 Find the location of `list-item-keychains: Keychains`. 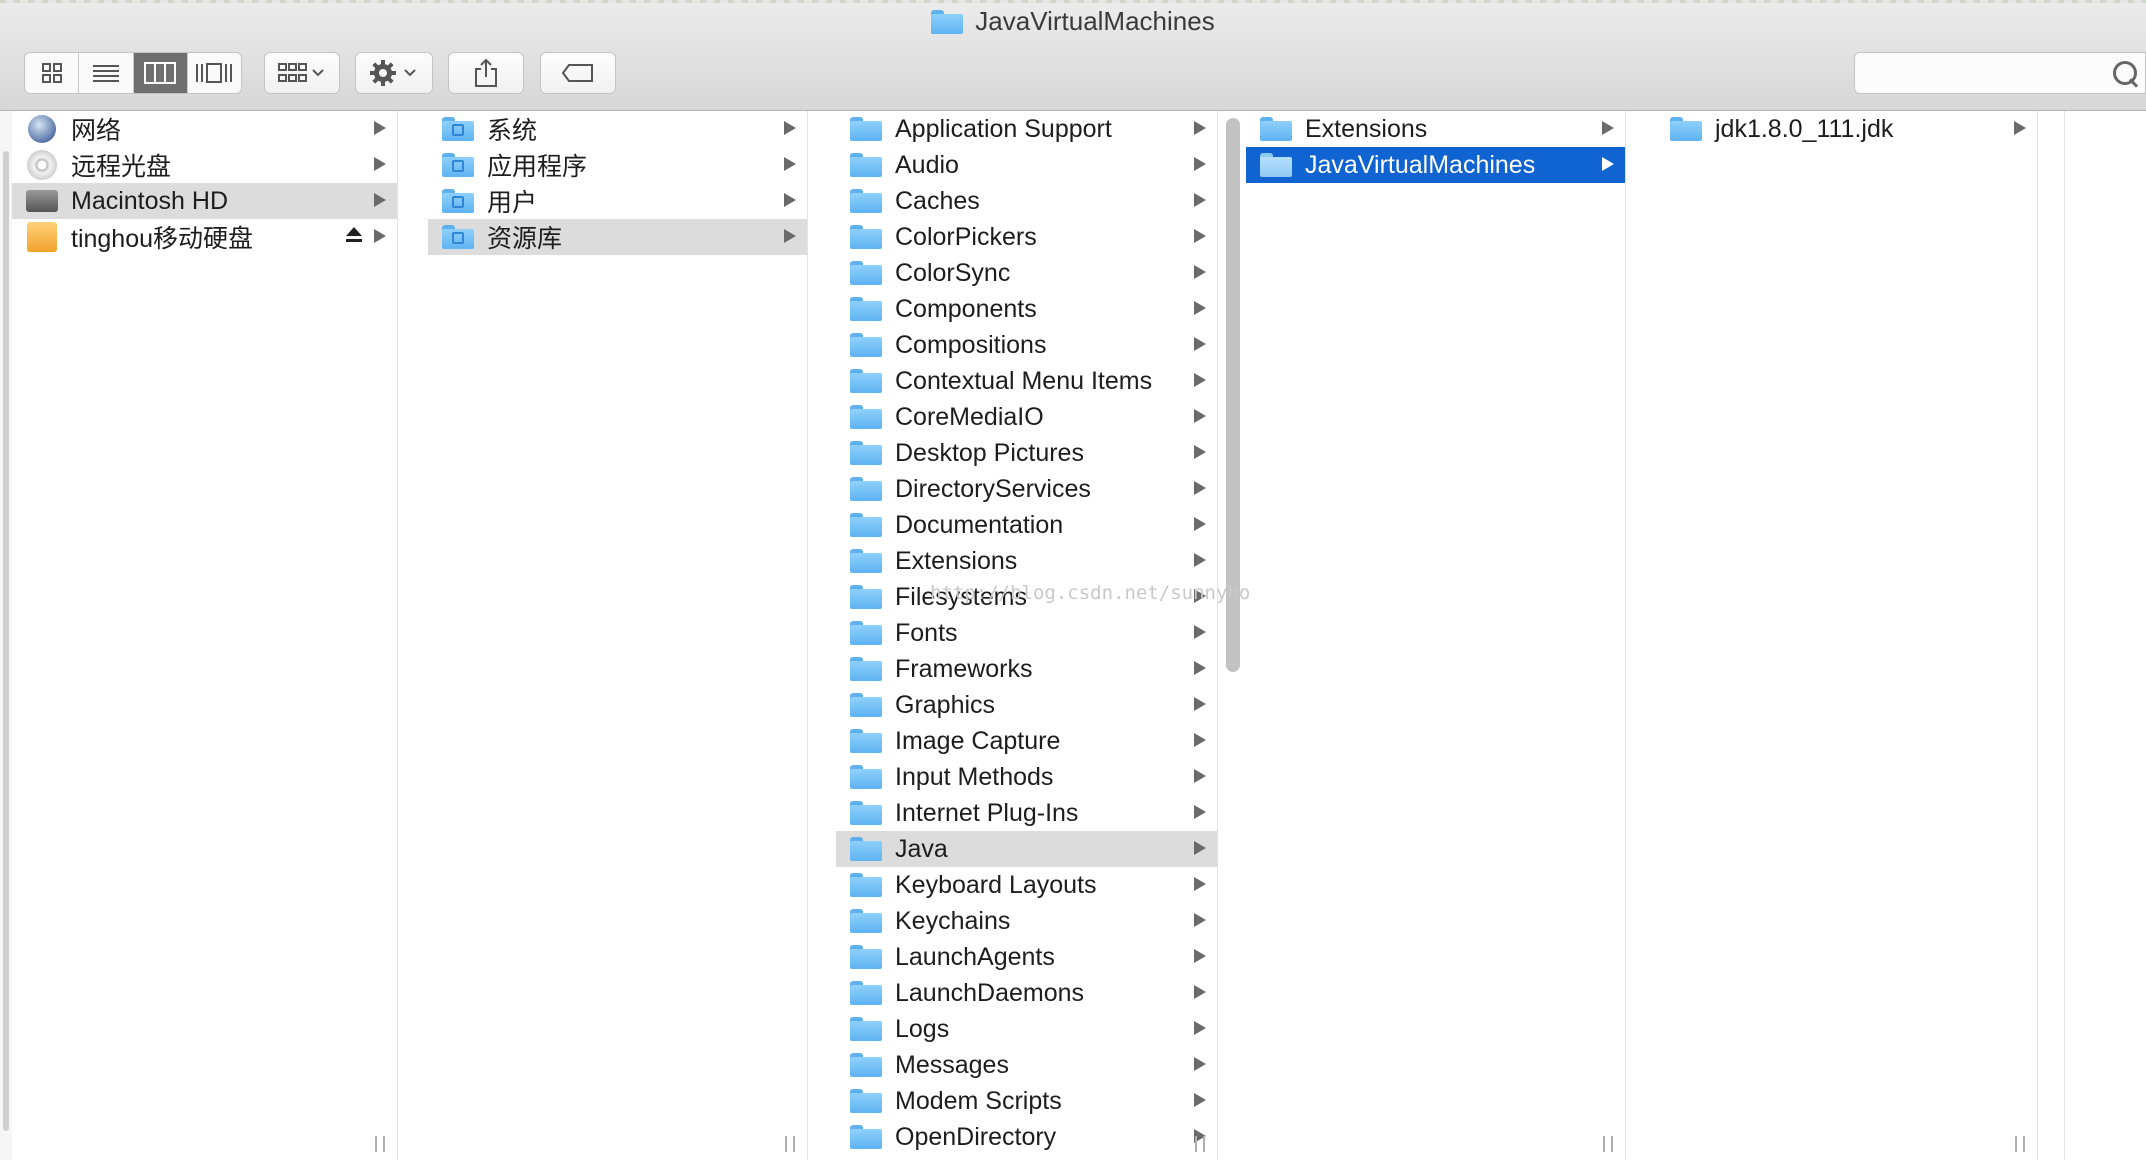

list-item-keychains: Keychains is located at coordinates (1026, 921).